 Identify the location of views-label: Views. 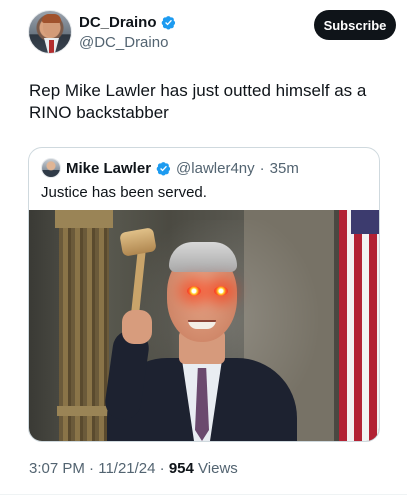
(218, 468).